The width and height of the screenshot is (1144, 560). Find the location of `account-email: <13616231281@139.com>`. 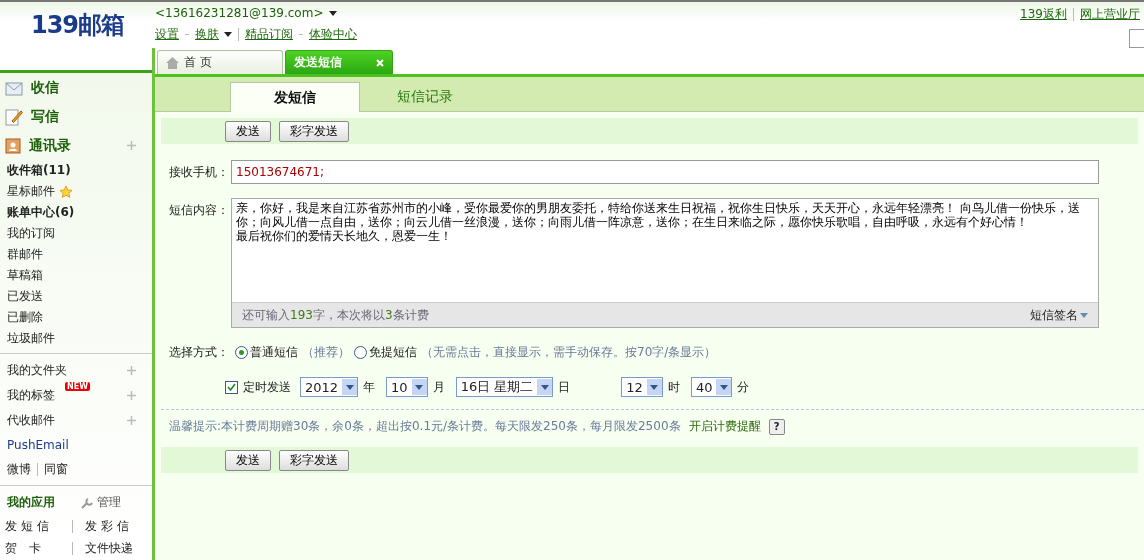

account-email: <13616231281@139.com> is located at coordinates (239, 13).